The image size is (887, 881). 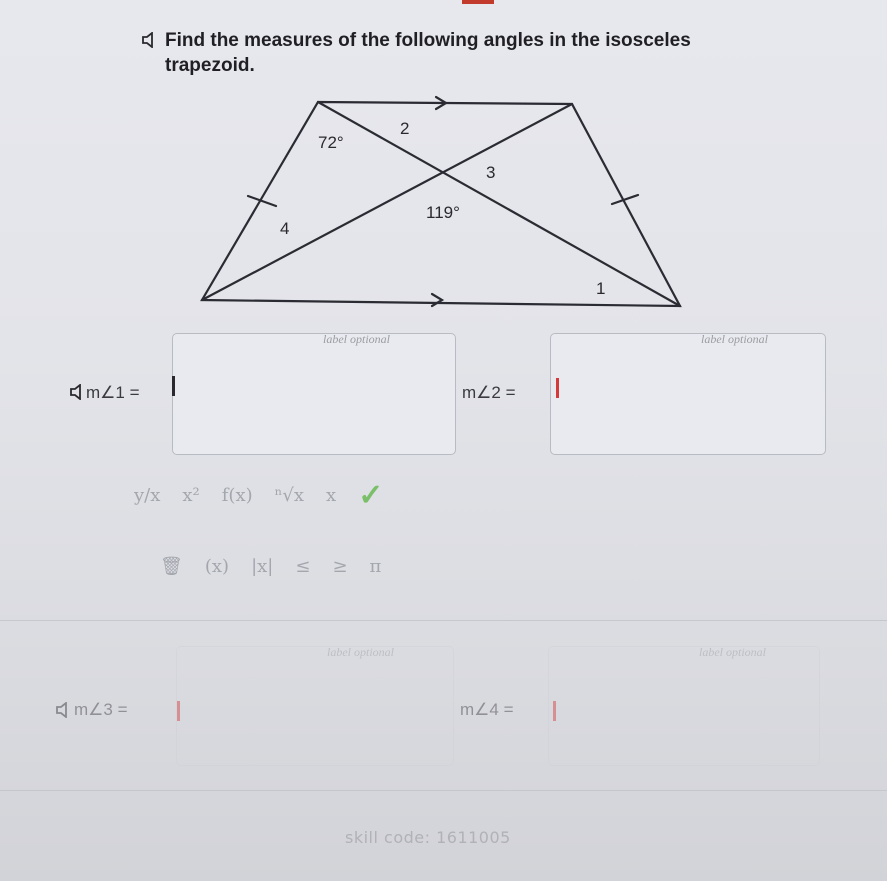 What do you see at coordinates (217, 566) in the screenshot?
I see `parentheses-button: (x)` at bounding box center [217, 566].